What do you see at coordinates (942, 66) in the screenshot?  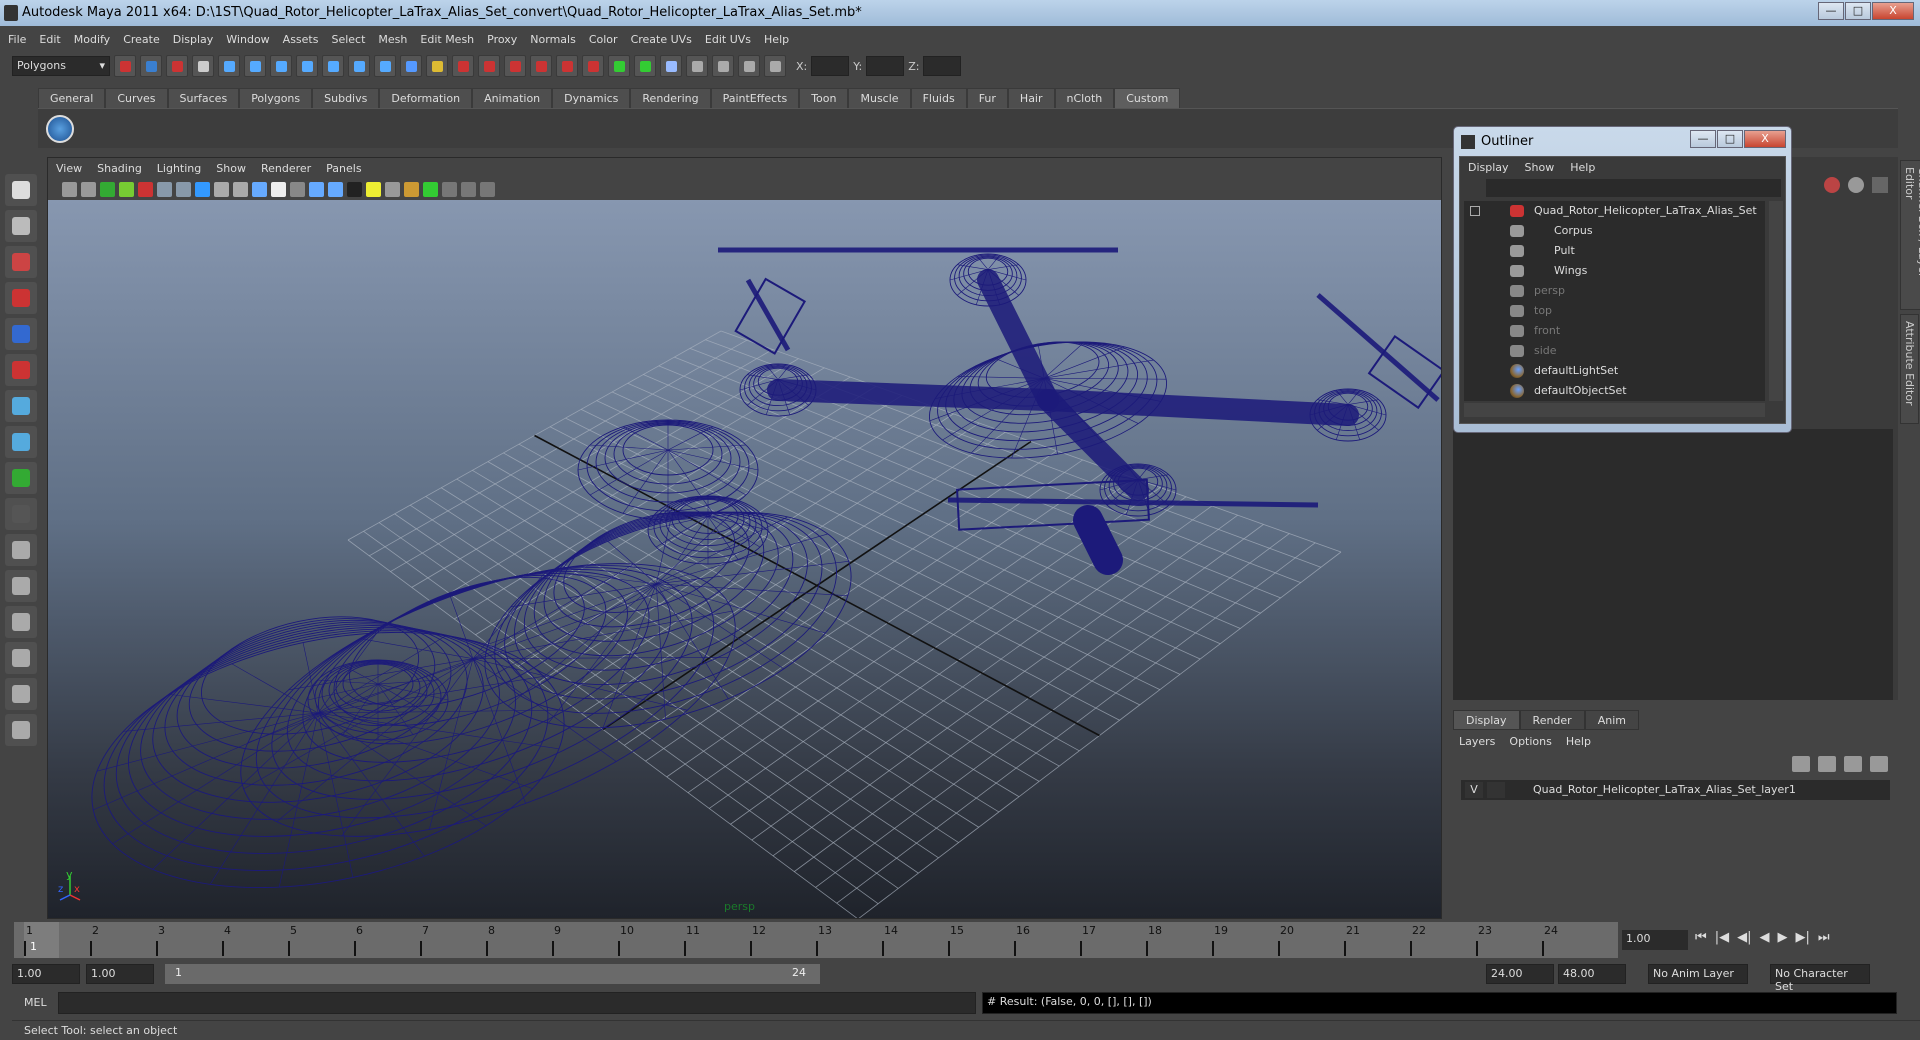 I see `z-field` at bounding box center [942, 66].